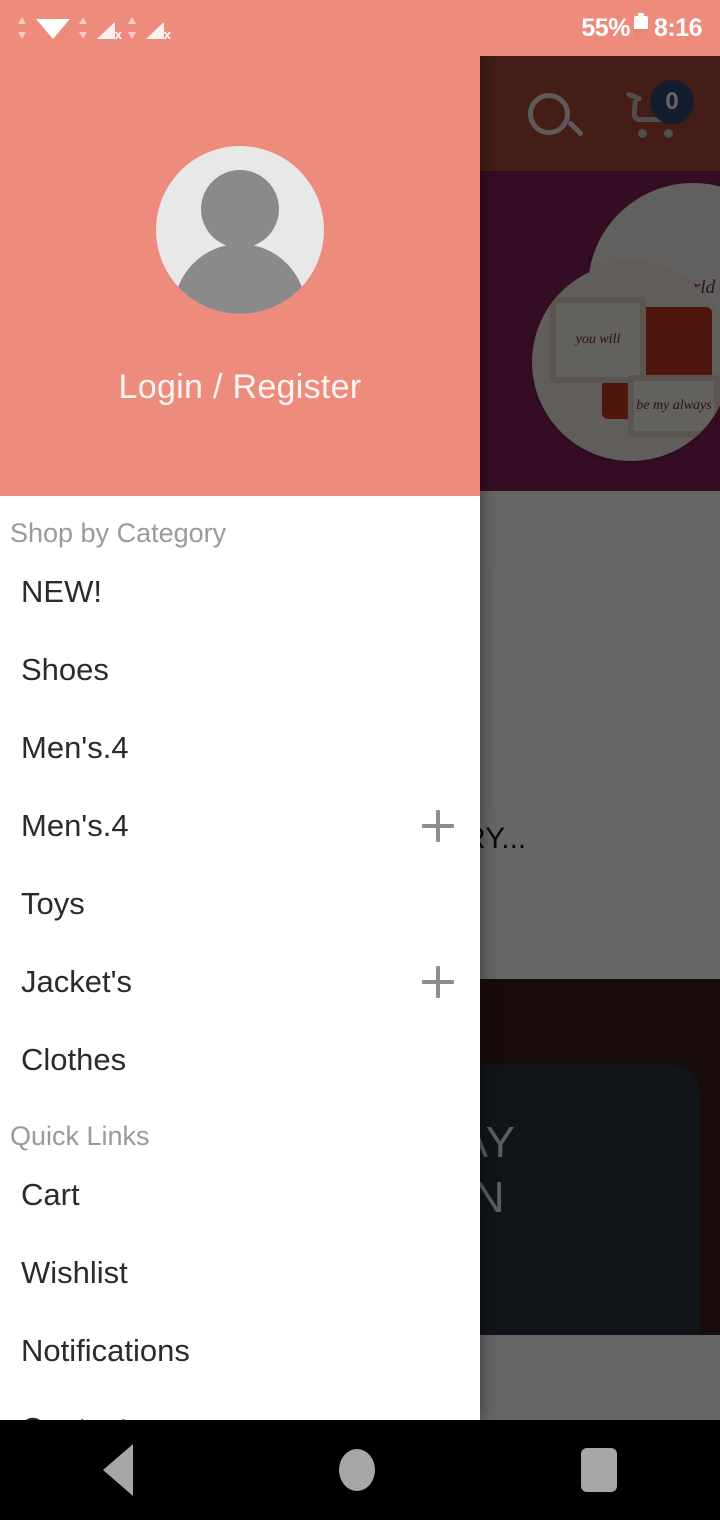  What do you see at coordinates (80, 1136) in the screenshot?
I see `quick-links-header: Quick Links` at bounding box center [80, 1136].